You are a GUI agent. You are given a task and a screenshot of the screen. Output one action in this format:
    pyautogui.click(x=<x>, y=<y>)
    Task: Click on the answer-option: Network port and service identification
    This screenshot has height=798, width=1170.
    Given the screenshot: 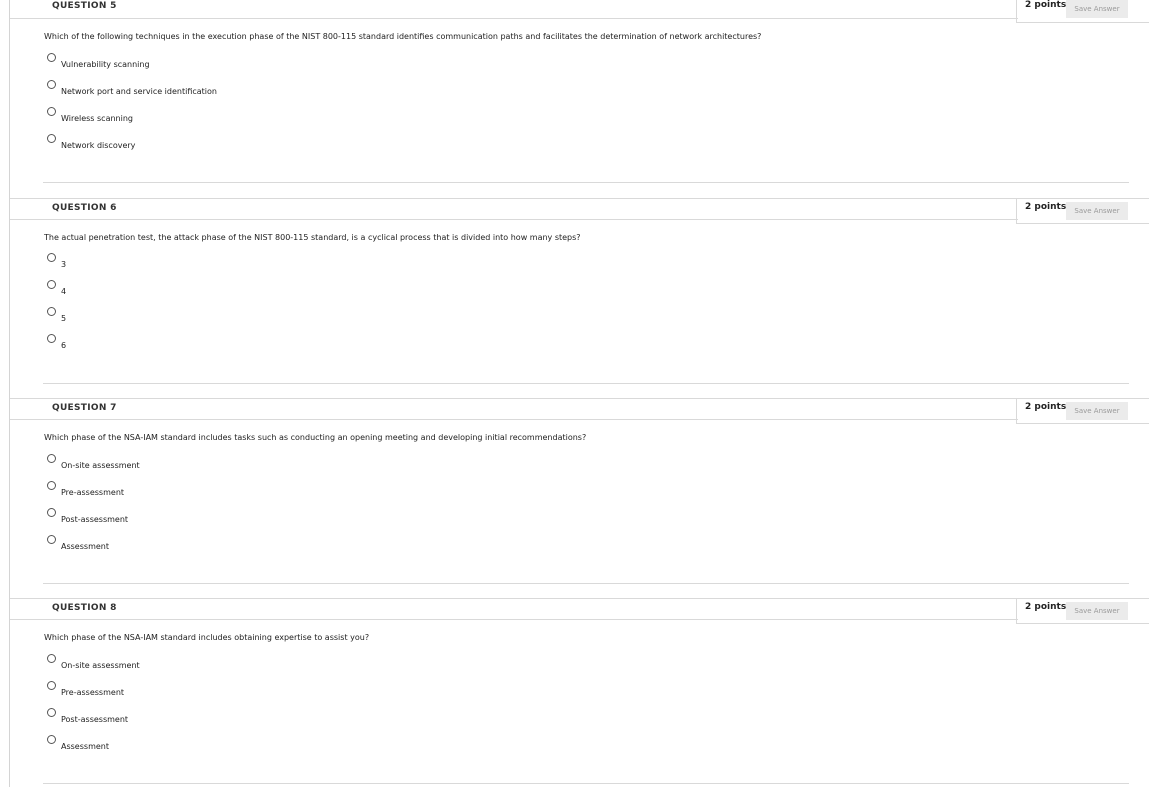 What is the action you would take?
    pyautogui.click(x=197, y=91)
    